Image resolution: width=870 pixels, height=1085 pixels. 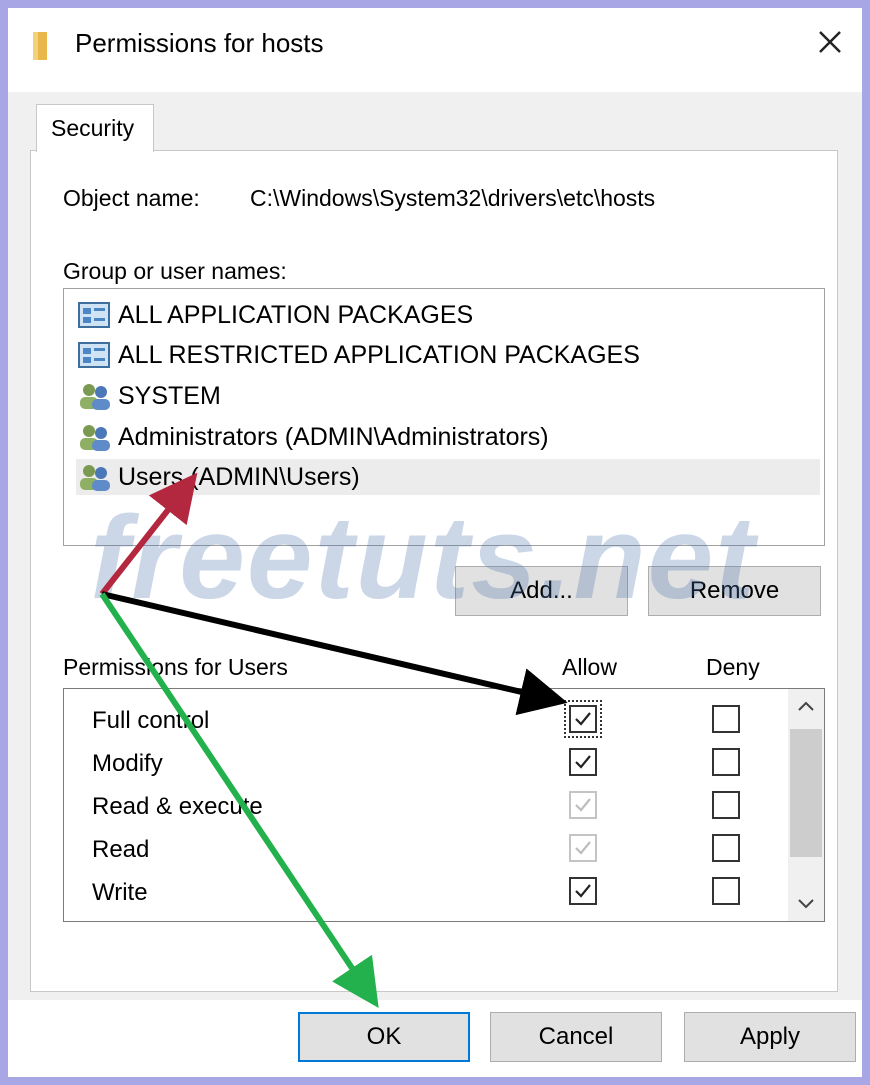 I want to click on list-item-label: ALL RESTRICTED APPLICATION PACKAGES, so click(x=379, y=354).